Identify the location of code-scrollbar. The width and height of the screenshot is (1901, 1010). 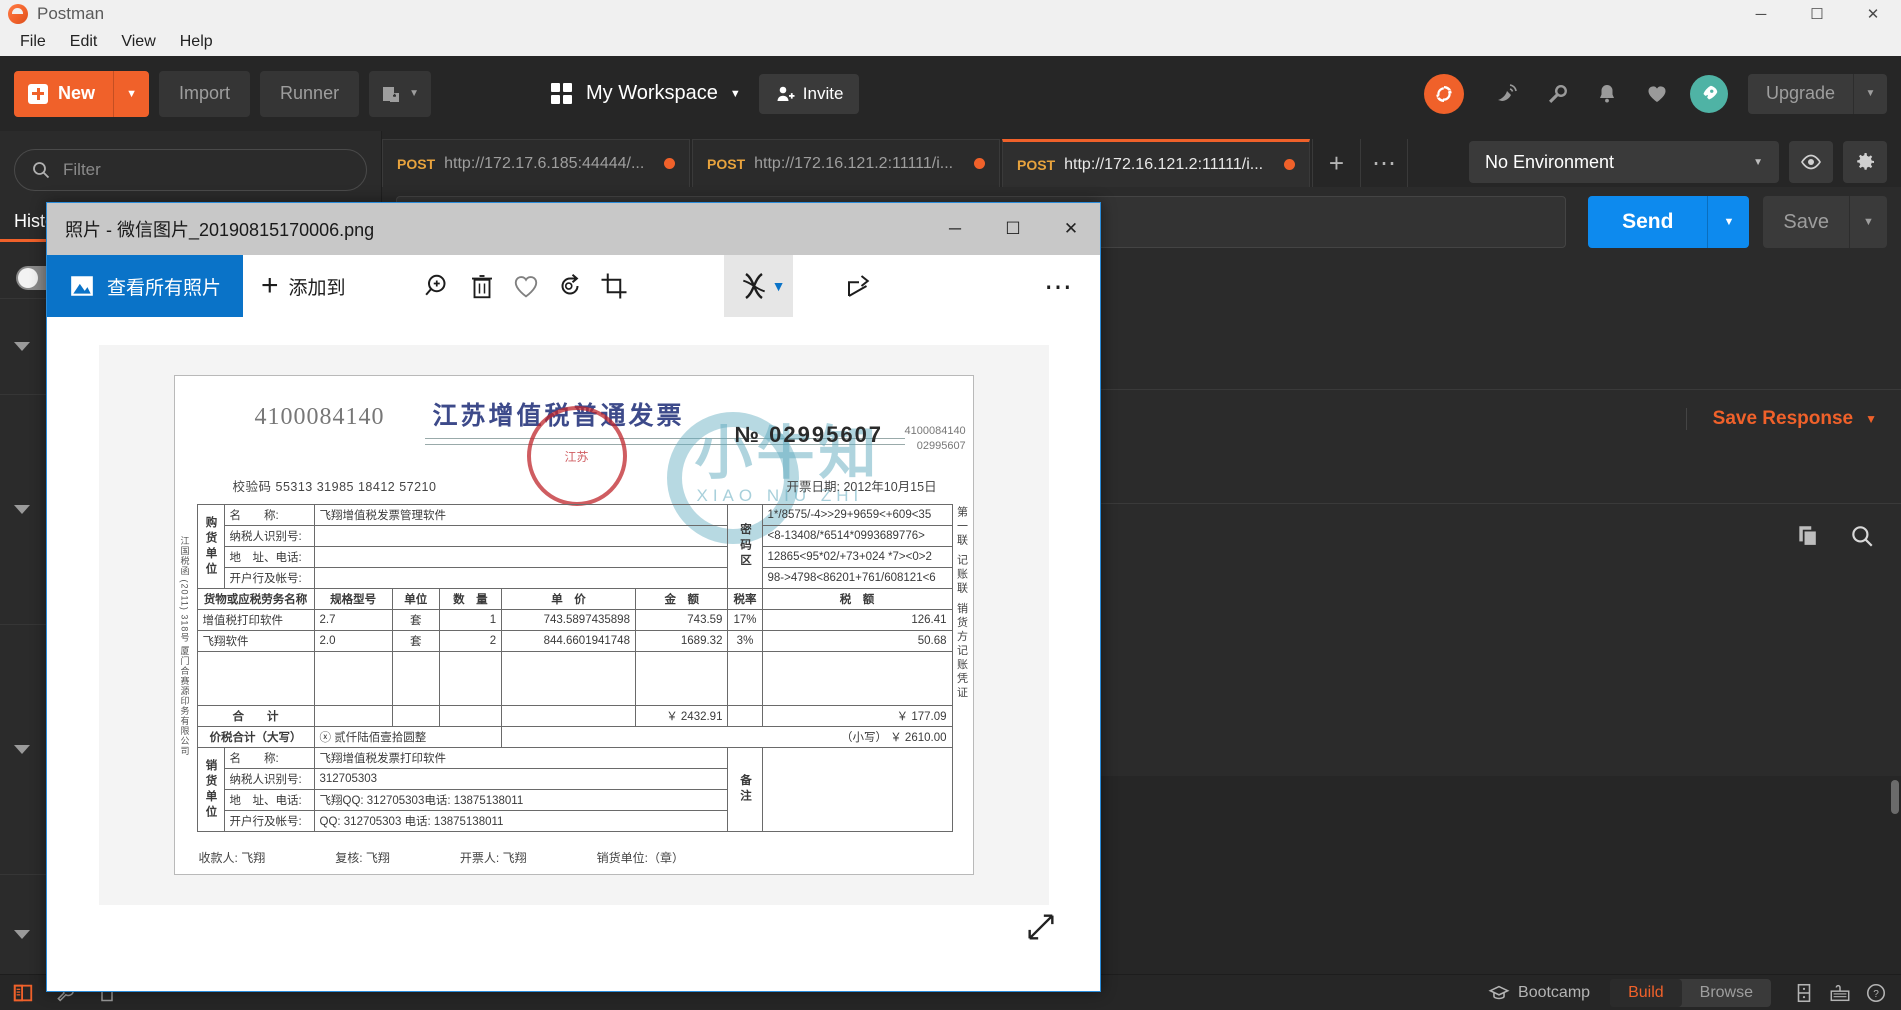
(1895, 797).